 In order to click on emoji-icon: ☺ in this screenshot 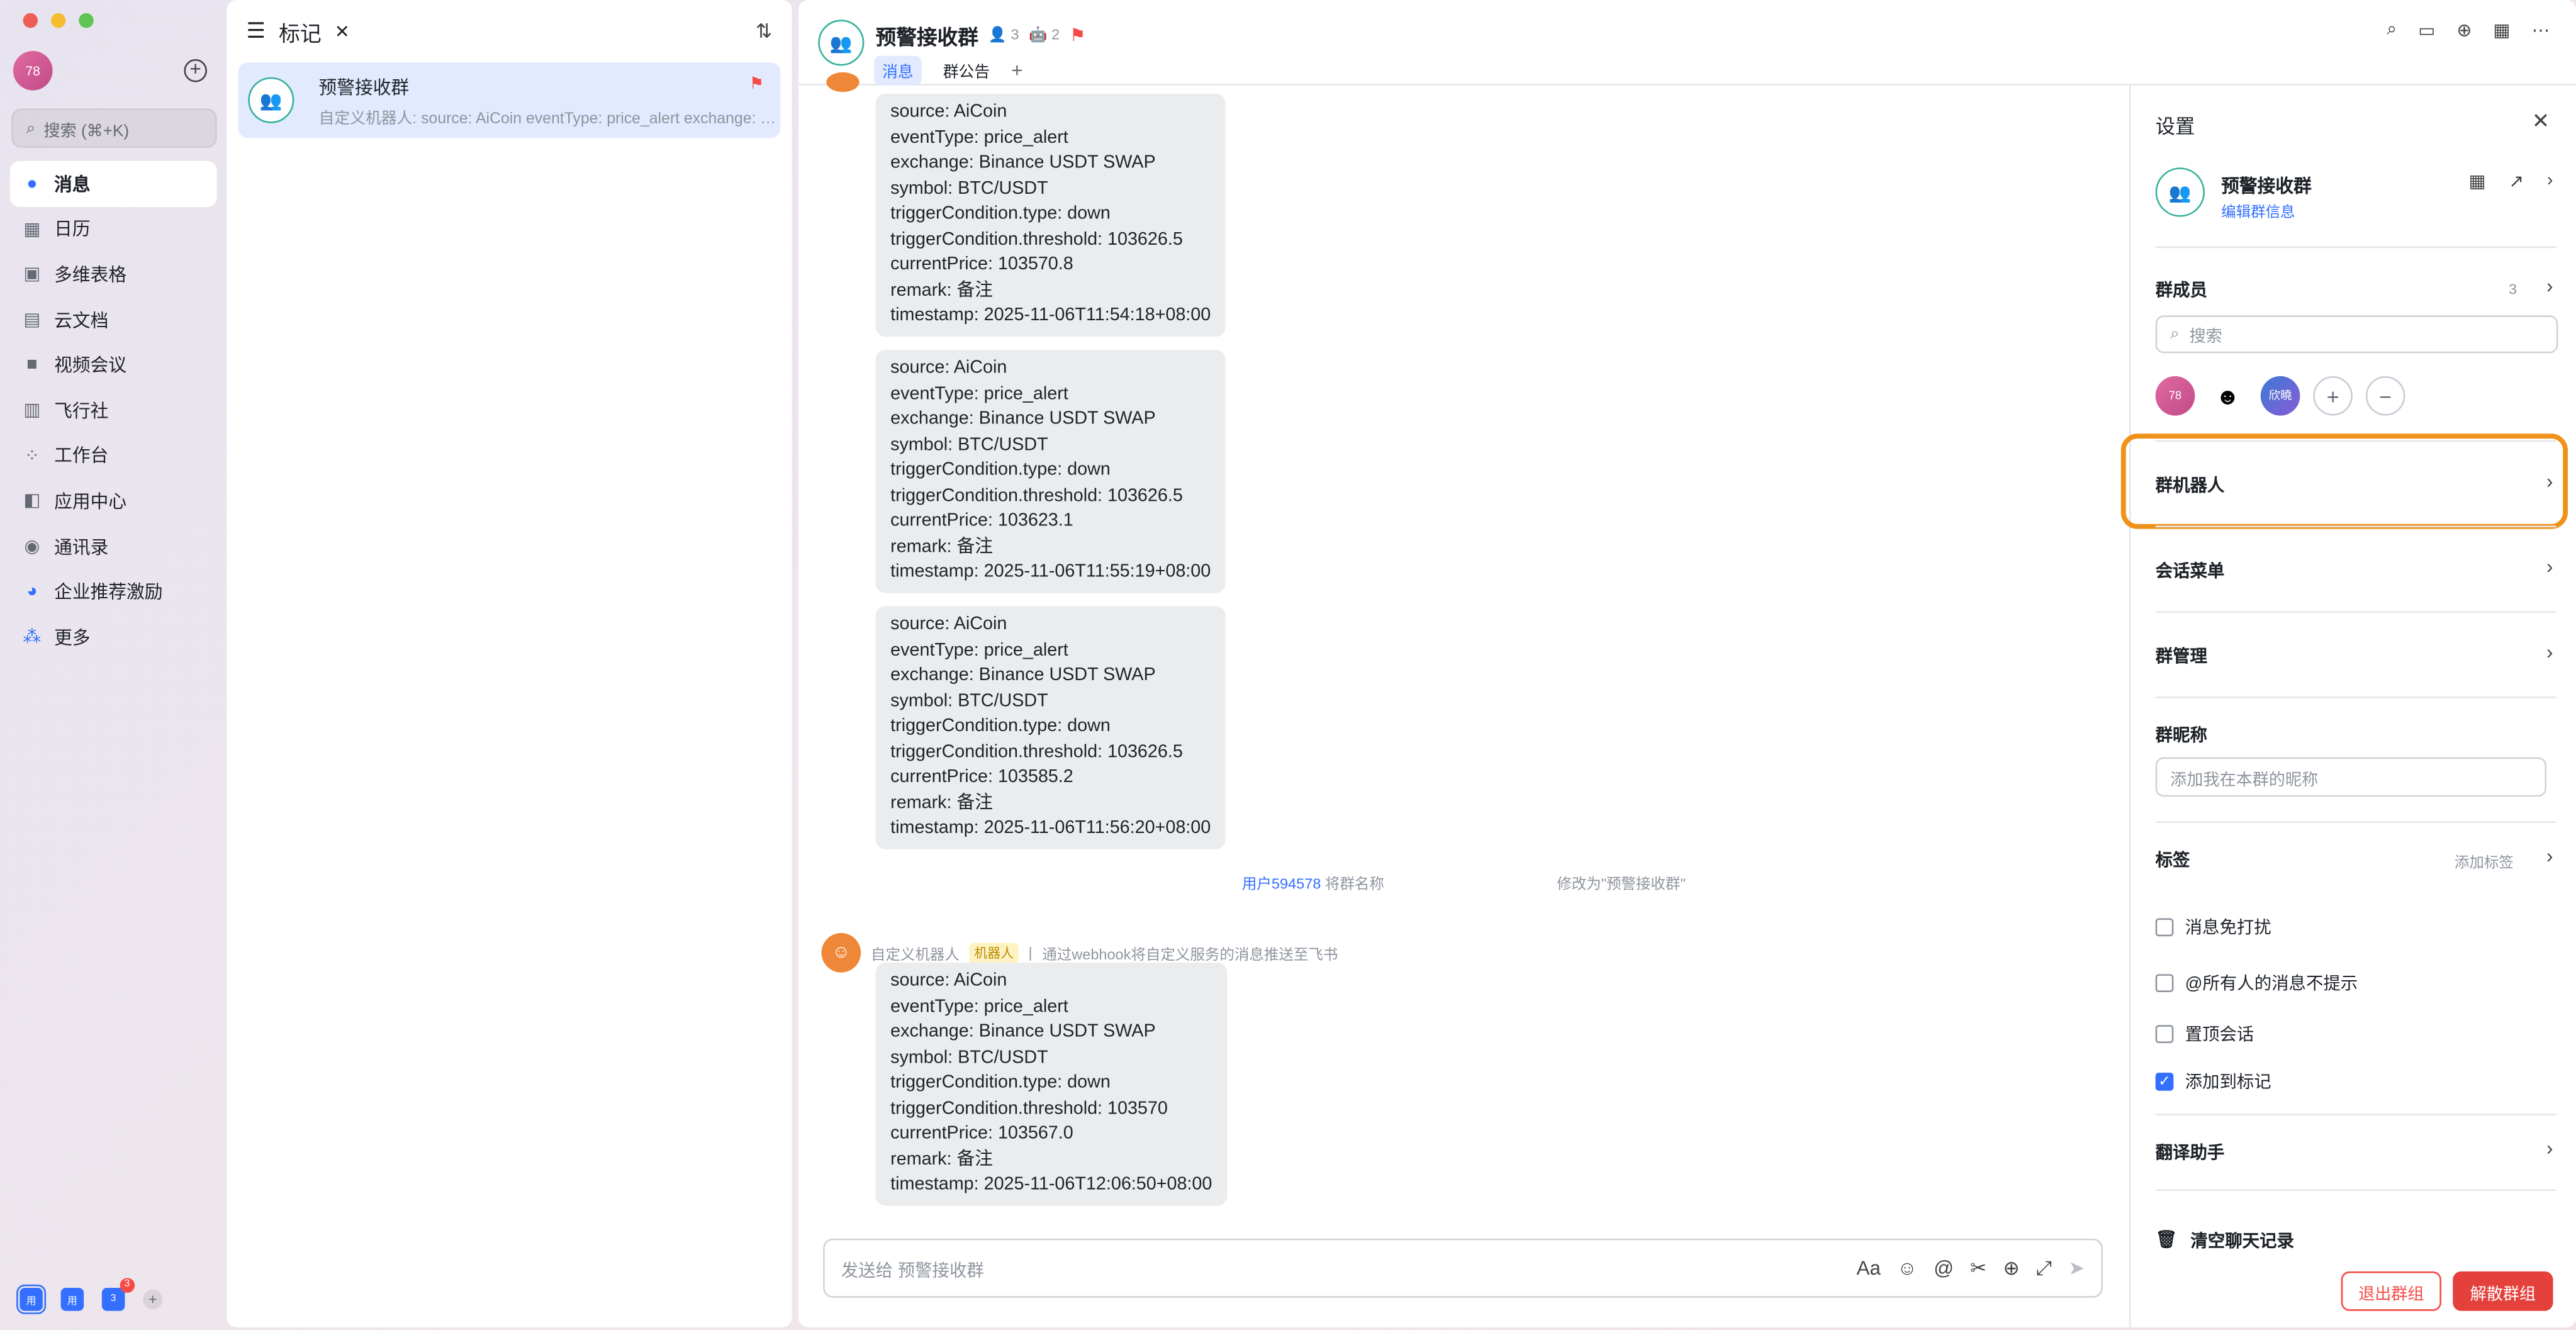, I will do `click(1907, 1268)`.